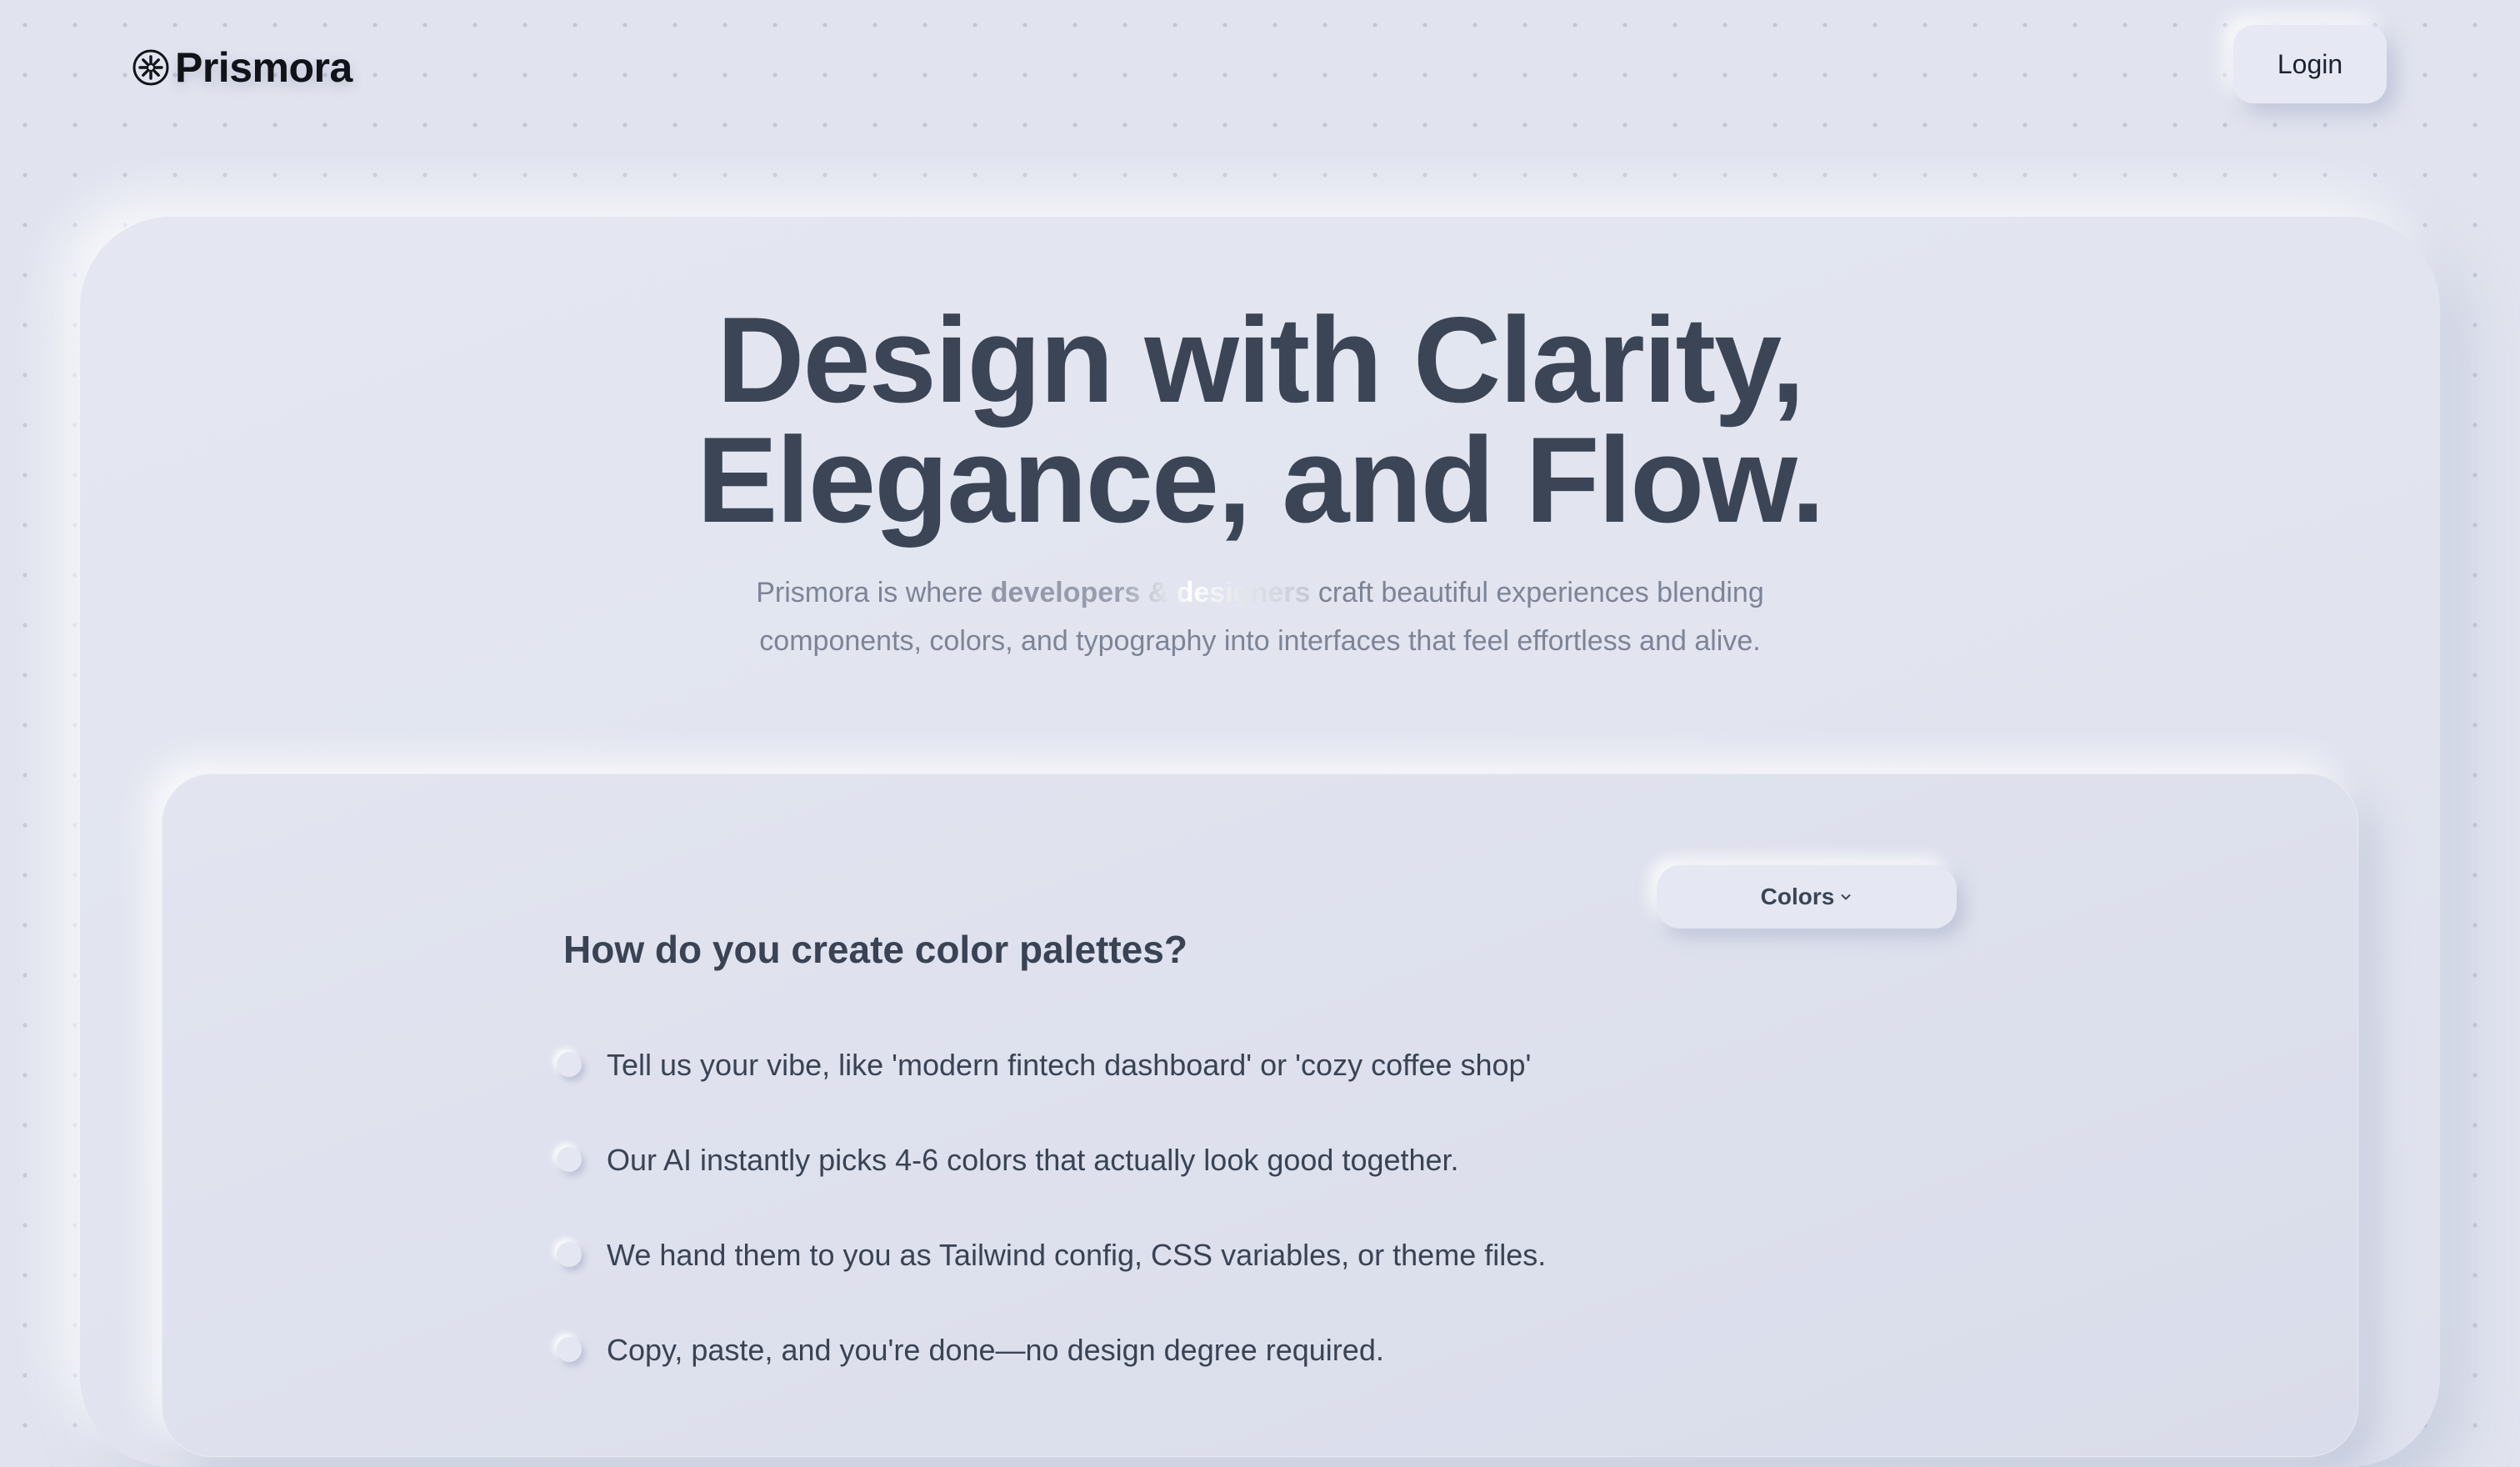  I want to click on hero-subtitle-start: Prismora is where, so click(874, 592).